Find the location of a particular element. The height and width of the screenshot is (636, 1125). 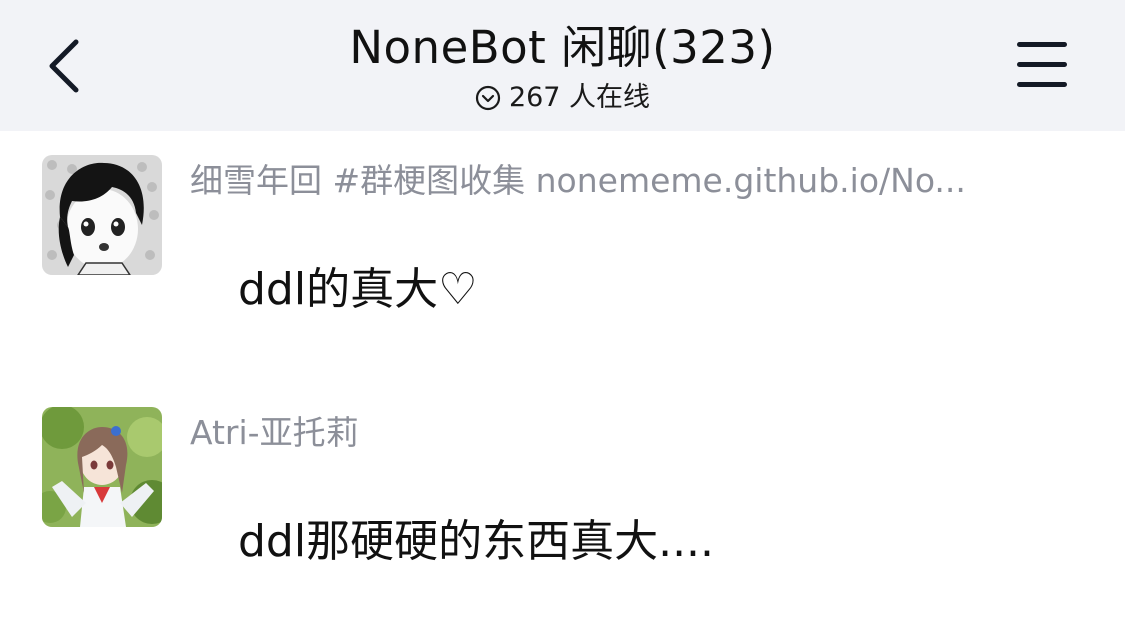

online-status: 267 人在线 is located at coordinates (562, 98).